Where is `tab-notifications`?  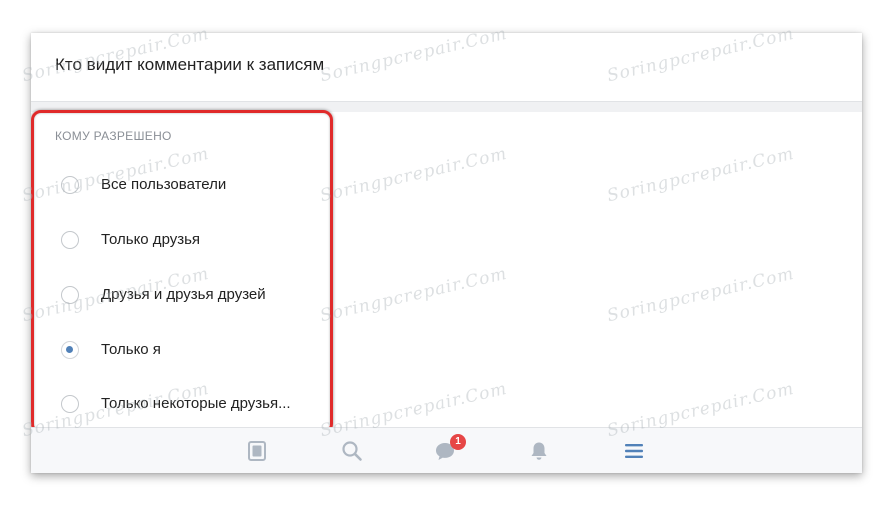 tab-notifications is located at coordinates (540, 450).